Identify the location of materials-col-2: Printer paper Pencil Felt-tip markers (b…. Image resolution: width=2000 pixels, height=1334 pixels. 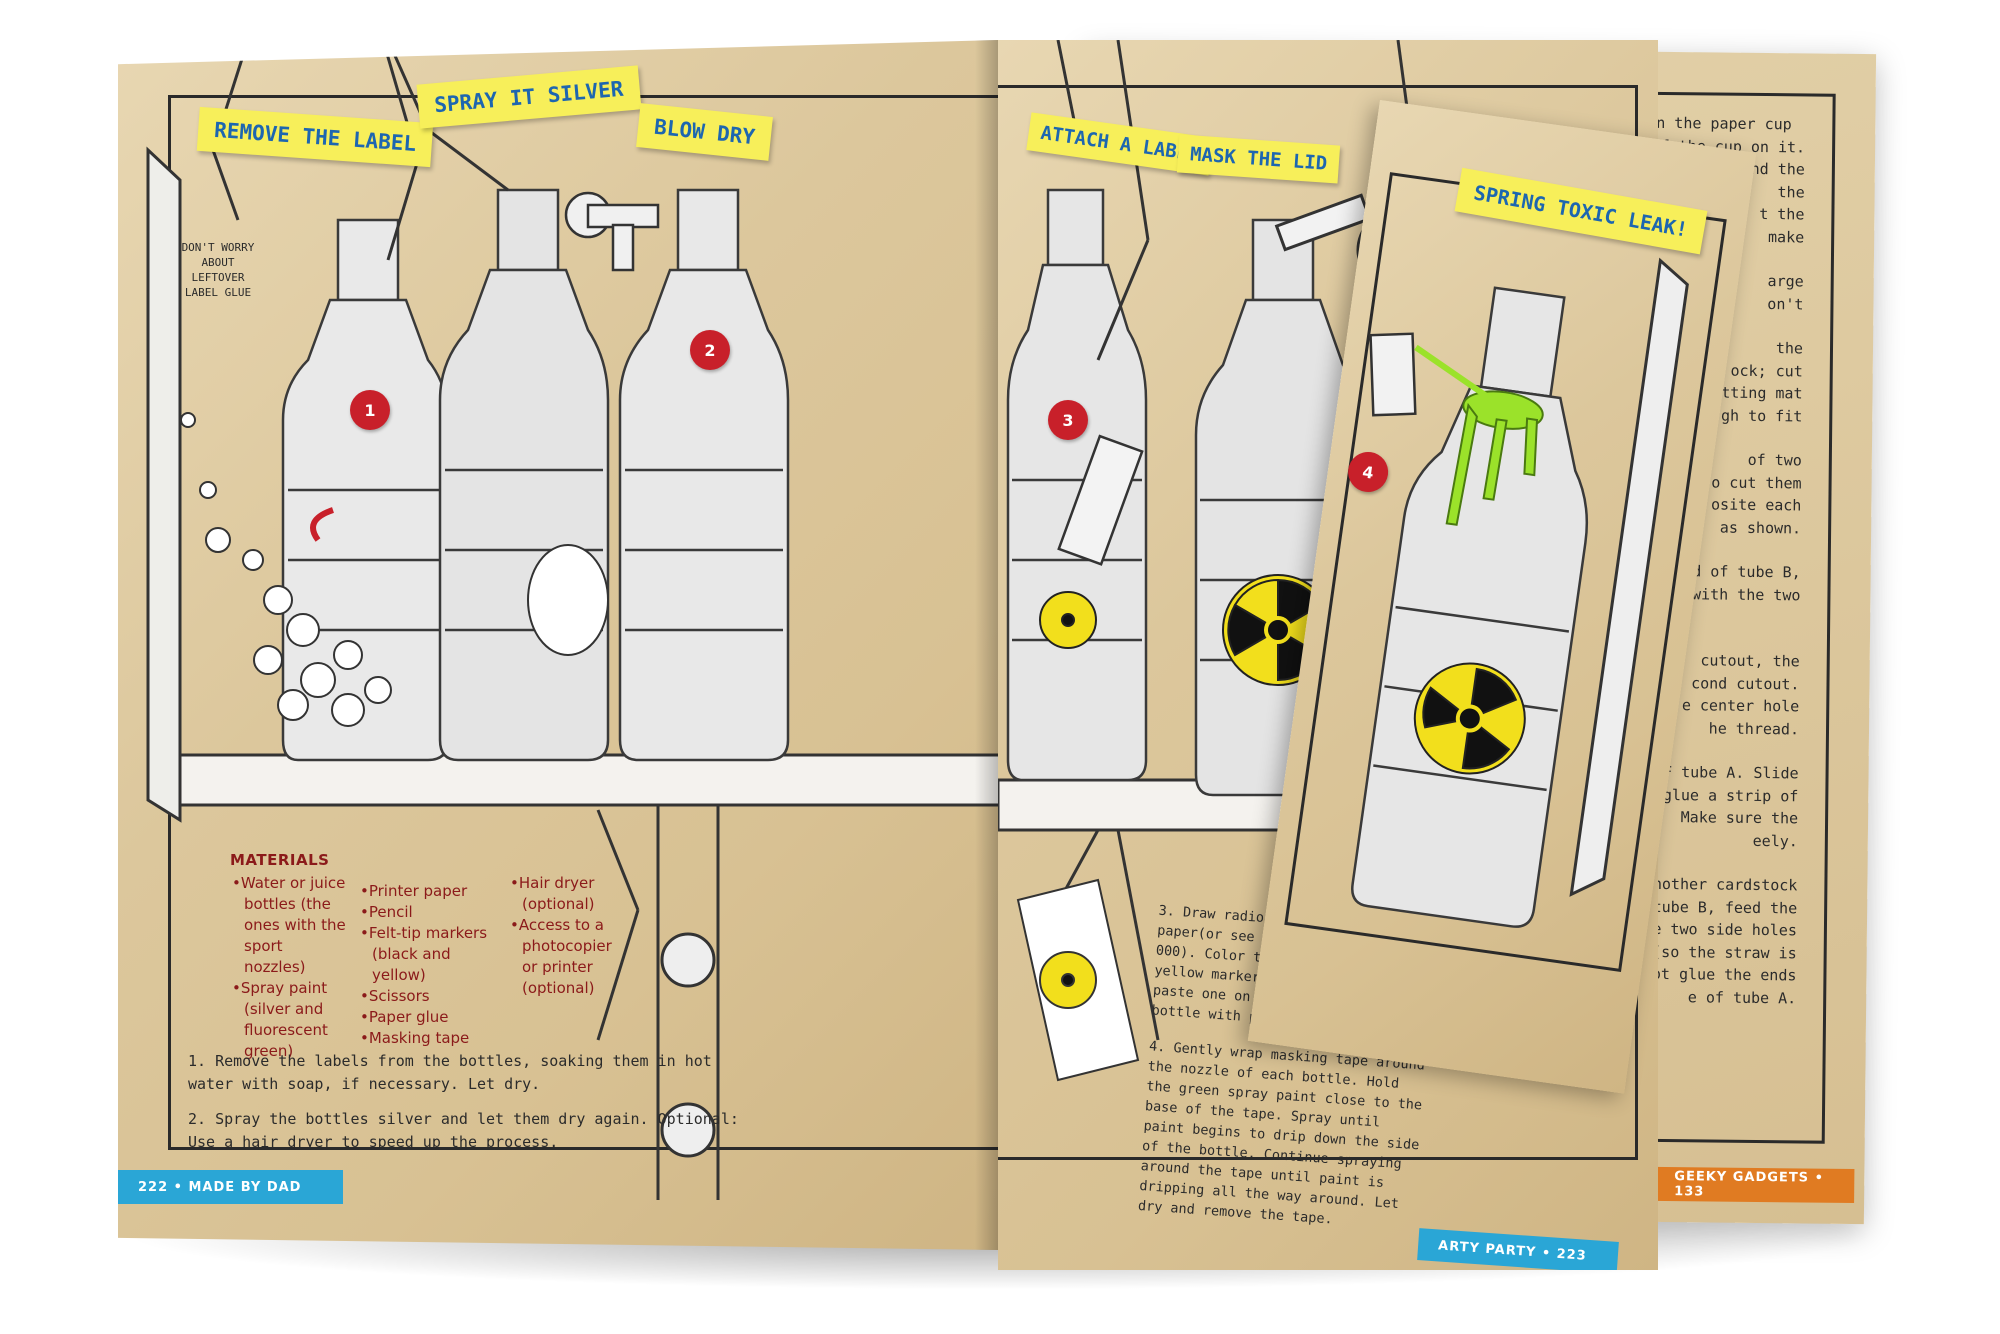
(428, 971).